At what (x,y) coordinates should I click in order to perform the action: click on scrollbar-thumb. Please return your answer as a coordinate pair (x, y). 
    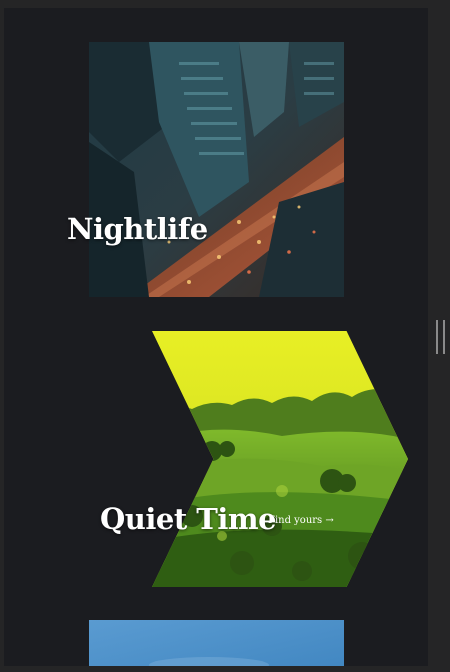
    Looking at the image, I should click on (440, 337).